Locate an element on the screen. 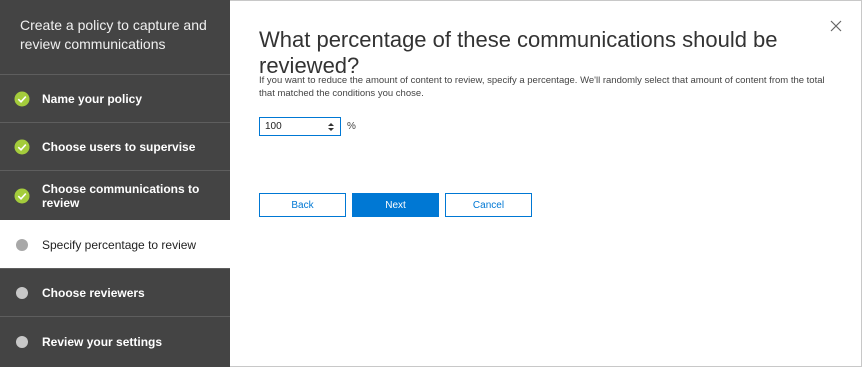  percentage-value: 100 is located at coordinates (273, 126).